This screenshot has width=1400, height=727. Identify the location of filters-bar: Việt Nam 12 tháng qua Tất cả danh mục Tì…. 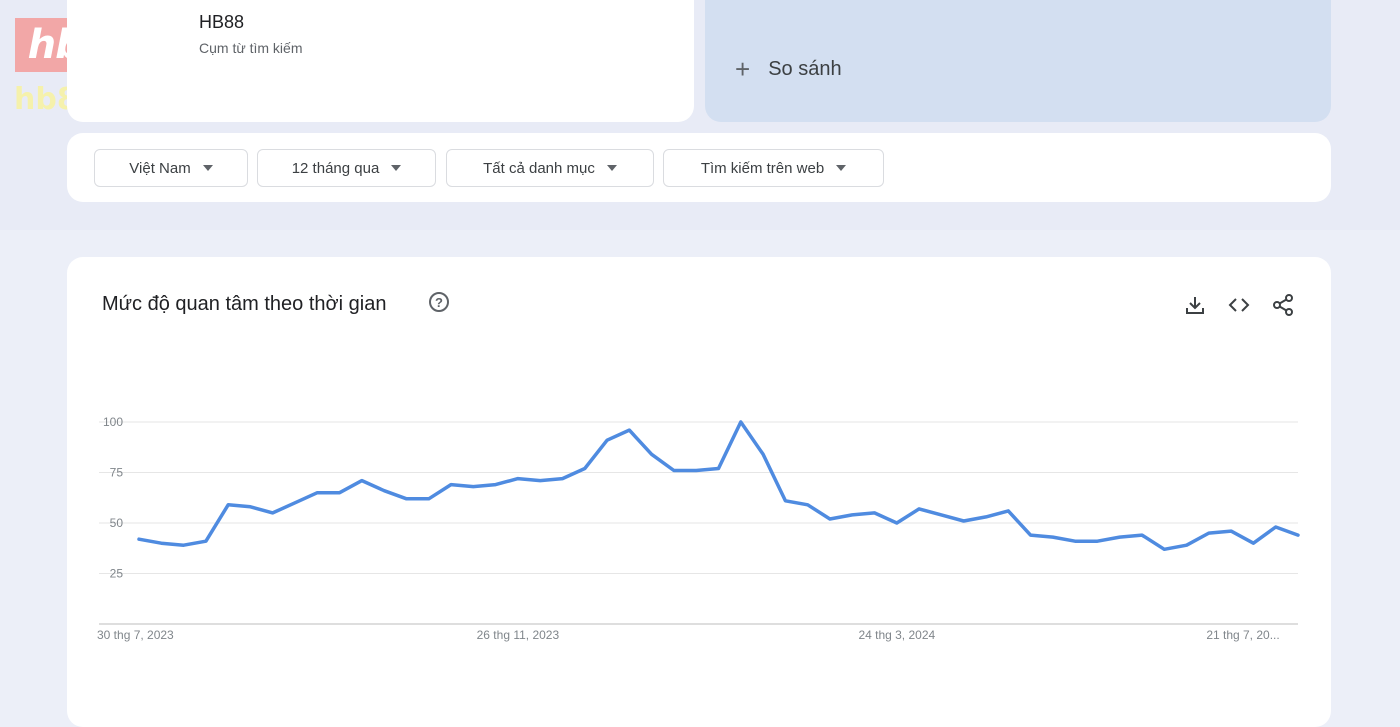
(699, 167).